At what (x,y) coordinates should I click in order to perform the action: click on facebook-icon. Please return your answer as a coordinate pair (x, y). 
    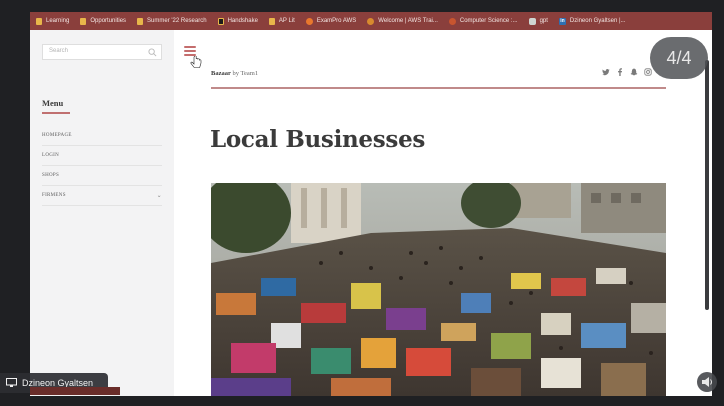
    Looking at the image, I should click on (620, 72).